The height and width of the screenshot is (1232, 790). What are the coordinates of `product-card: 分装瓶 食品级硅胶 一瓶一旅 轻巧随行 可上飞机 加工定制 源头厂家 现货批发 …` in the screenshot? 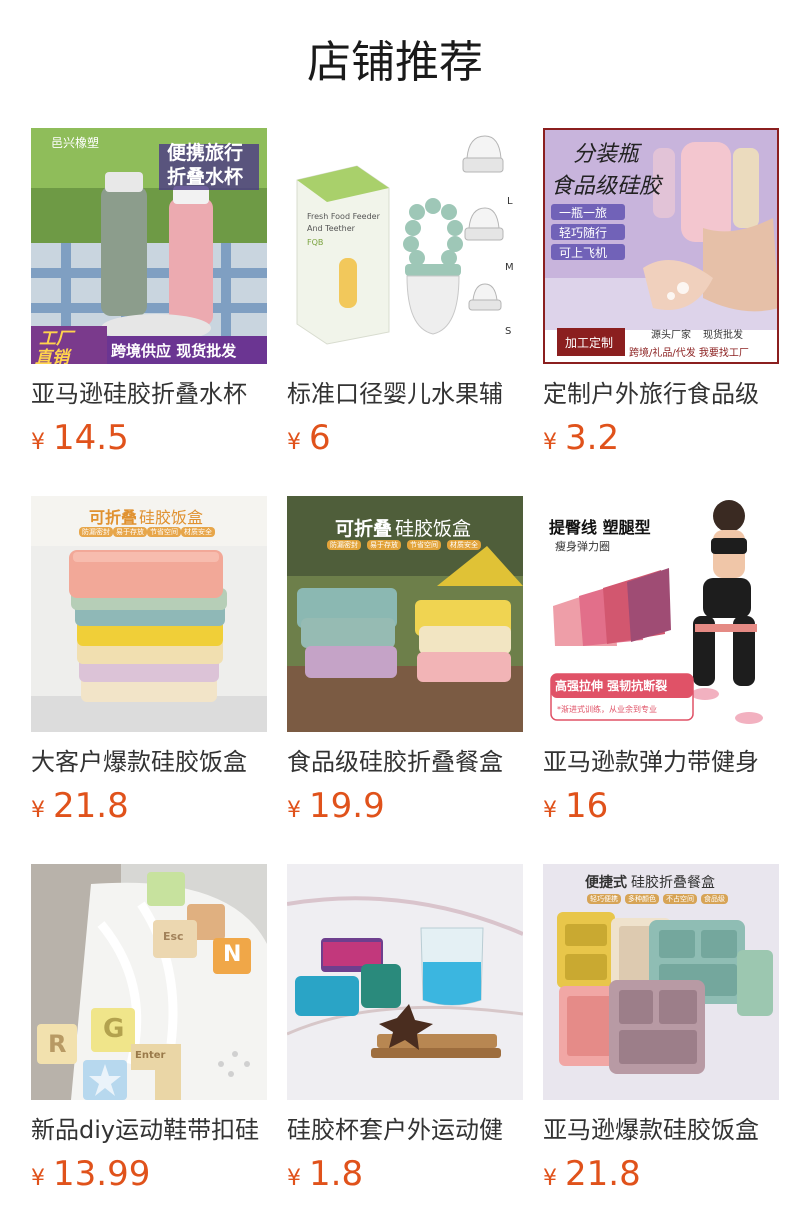 It's located at (661, 312).